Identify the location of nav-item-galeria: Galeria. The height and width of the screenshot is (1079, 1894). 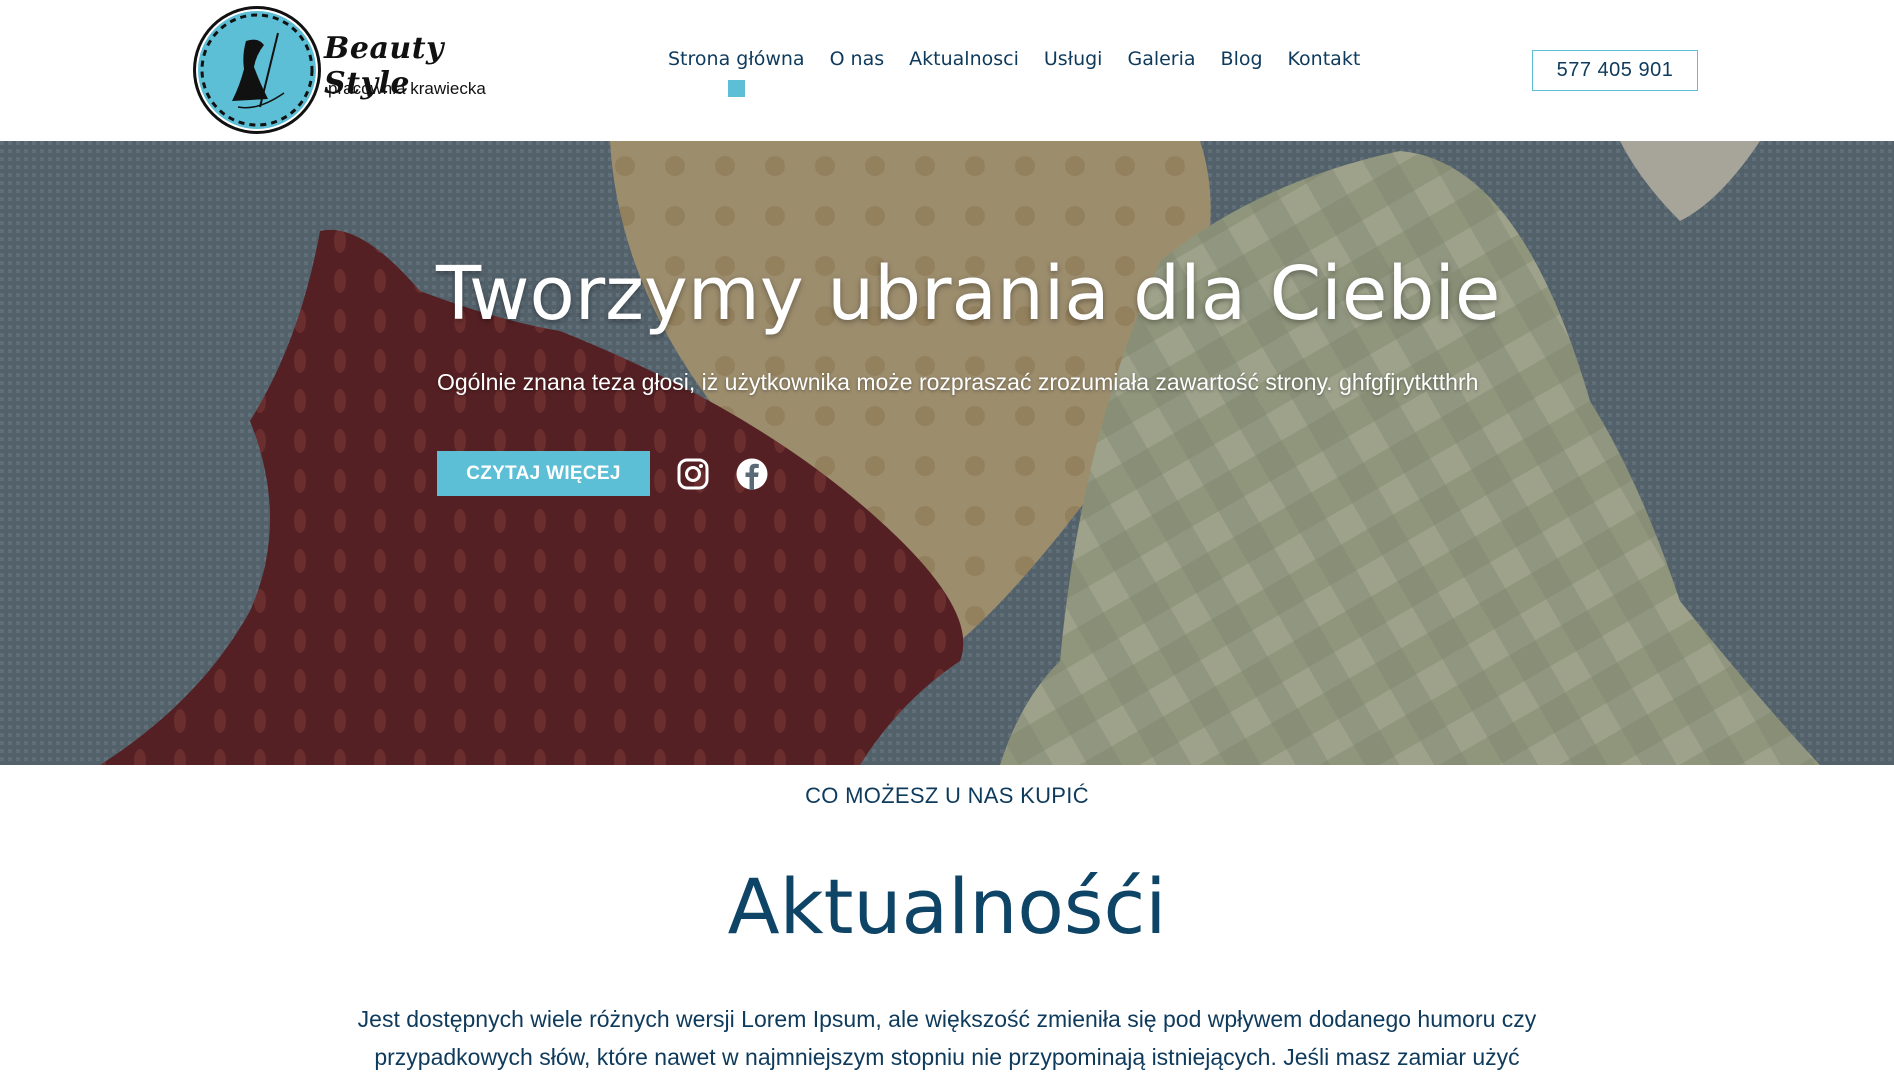
(1161, 59).